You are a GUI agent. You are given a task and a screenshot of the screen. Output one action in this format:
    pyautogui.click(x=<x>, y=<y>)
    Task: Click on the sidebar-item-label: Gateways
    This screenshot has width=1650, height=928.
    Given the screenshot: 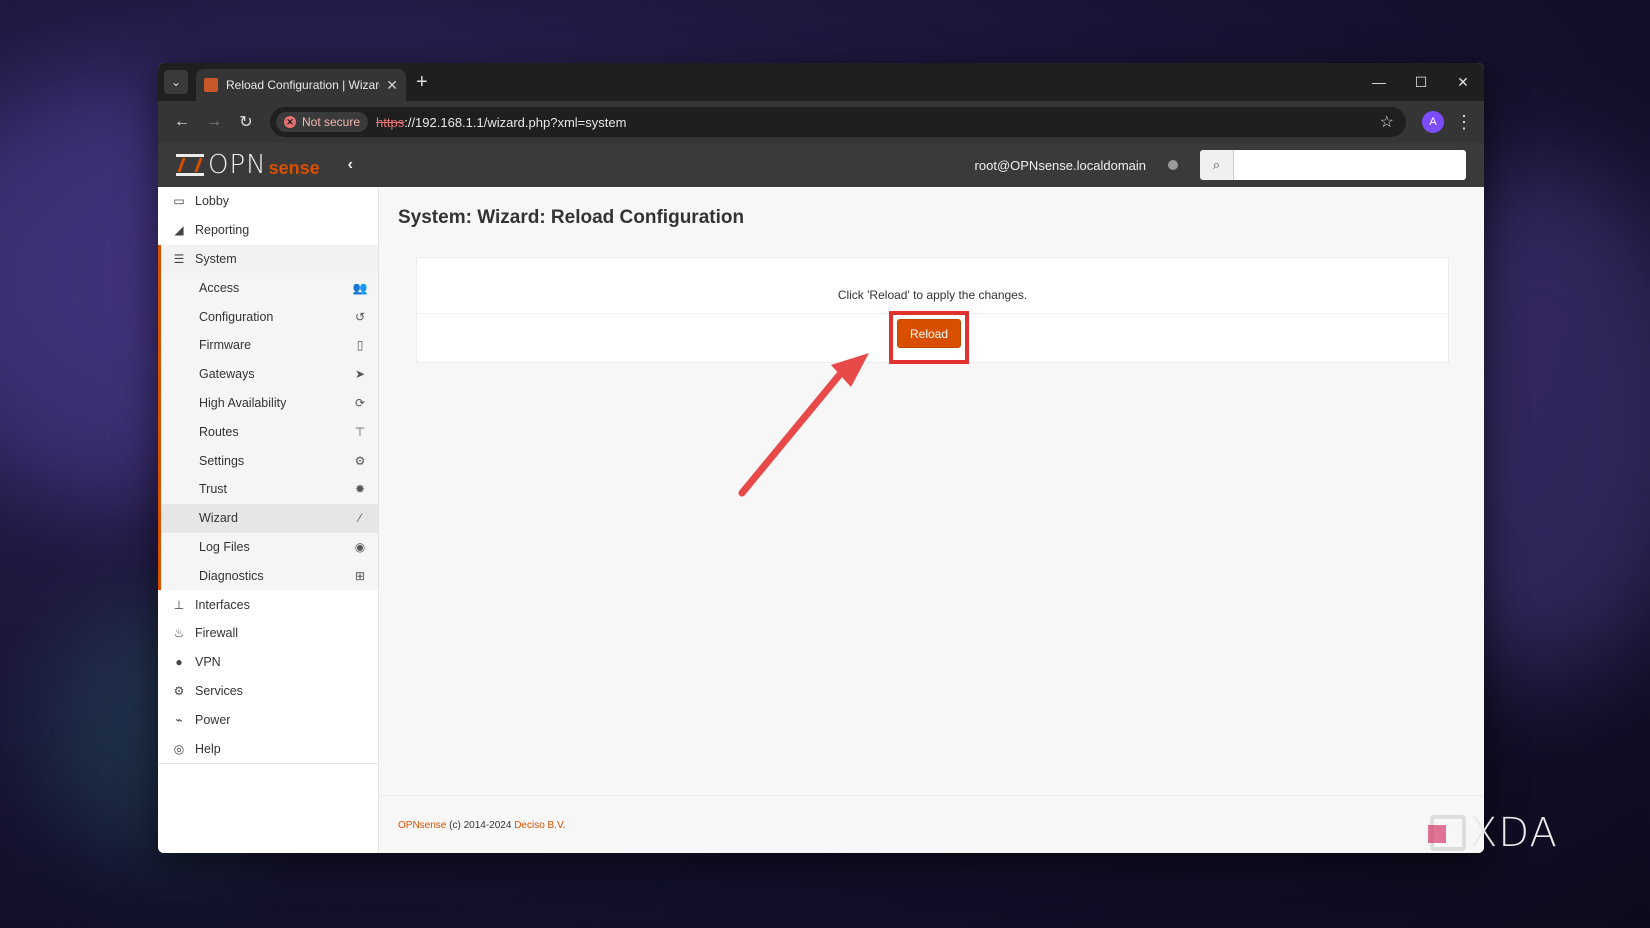 What is the action you would take?
    pyautogui.click(x=227, y=374)
    